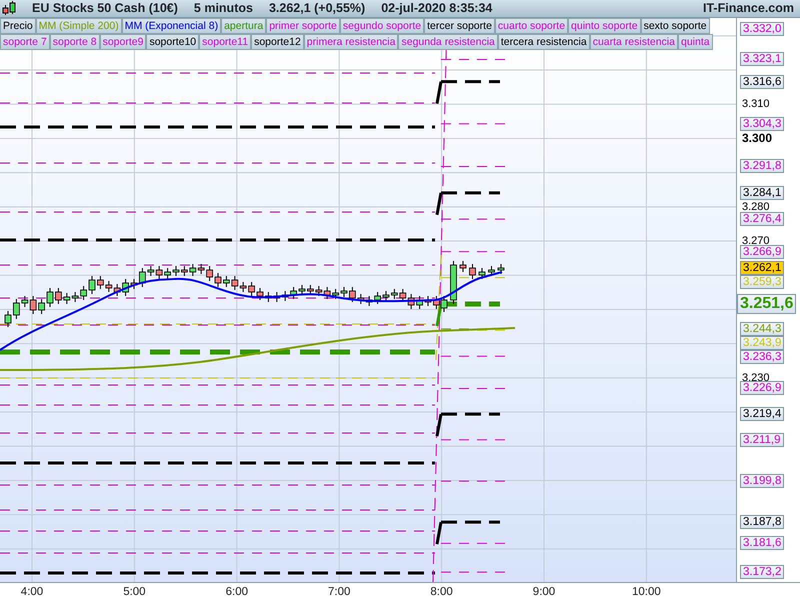  What do you see at coordinates (762, 572) in the screenshot?
I see `price-label: 3.173,2` at bounding box center [762, 572].